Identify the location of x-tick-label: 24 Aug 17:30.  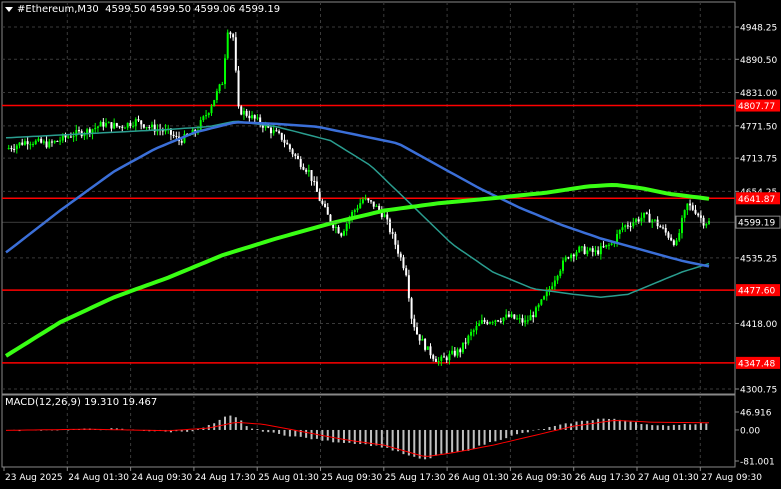
(225, 478).